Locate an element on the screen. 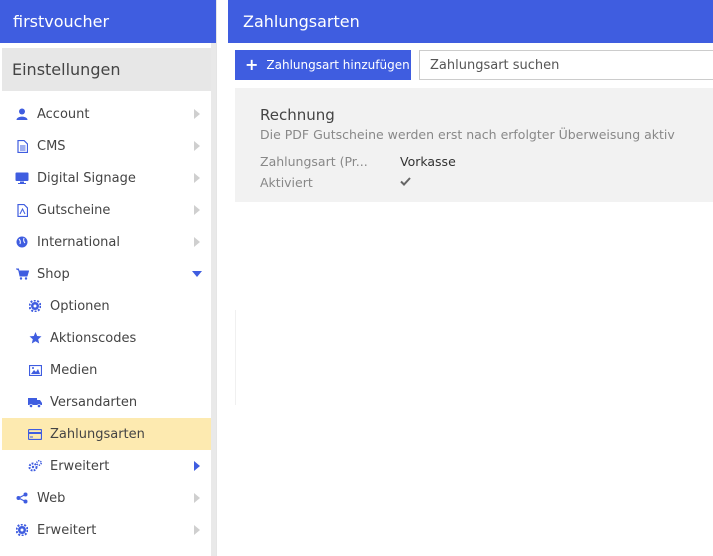  plus-icon: + is located at coordinates (252, 64).